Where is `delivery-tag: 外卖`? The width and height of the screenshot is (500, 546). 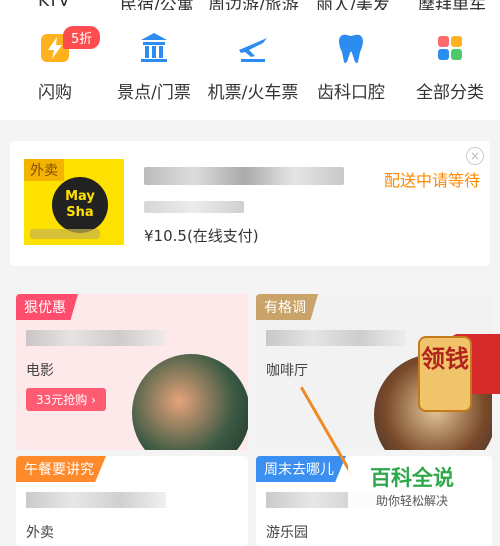 delivery-tag: 外卖 is located at coordinates (44, 170).